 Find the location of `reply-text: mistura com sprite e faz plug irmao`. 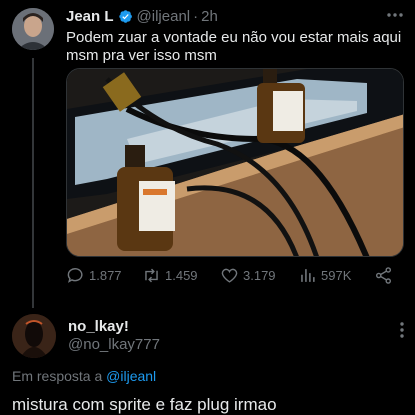

reply-text: mistura com sprite e faz plug irmao is located at coordinates (144, 404).